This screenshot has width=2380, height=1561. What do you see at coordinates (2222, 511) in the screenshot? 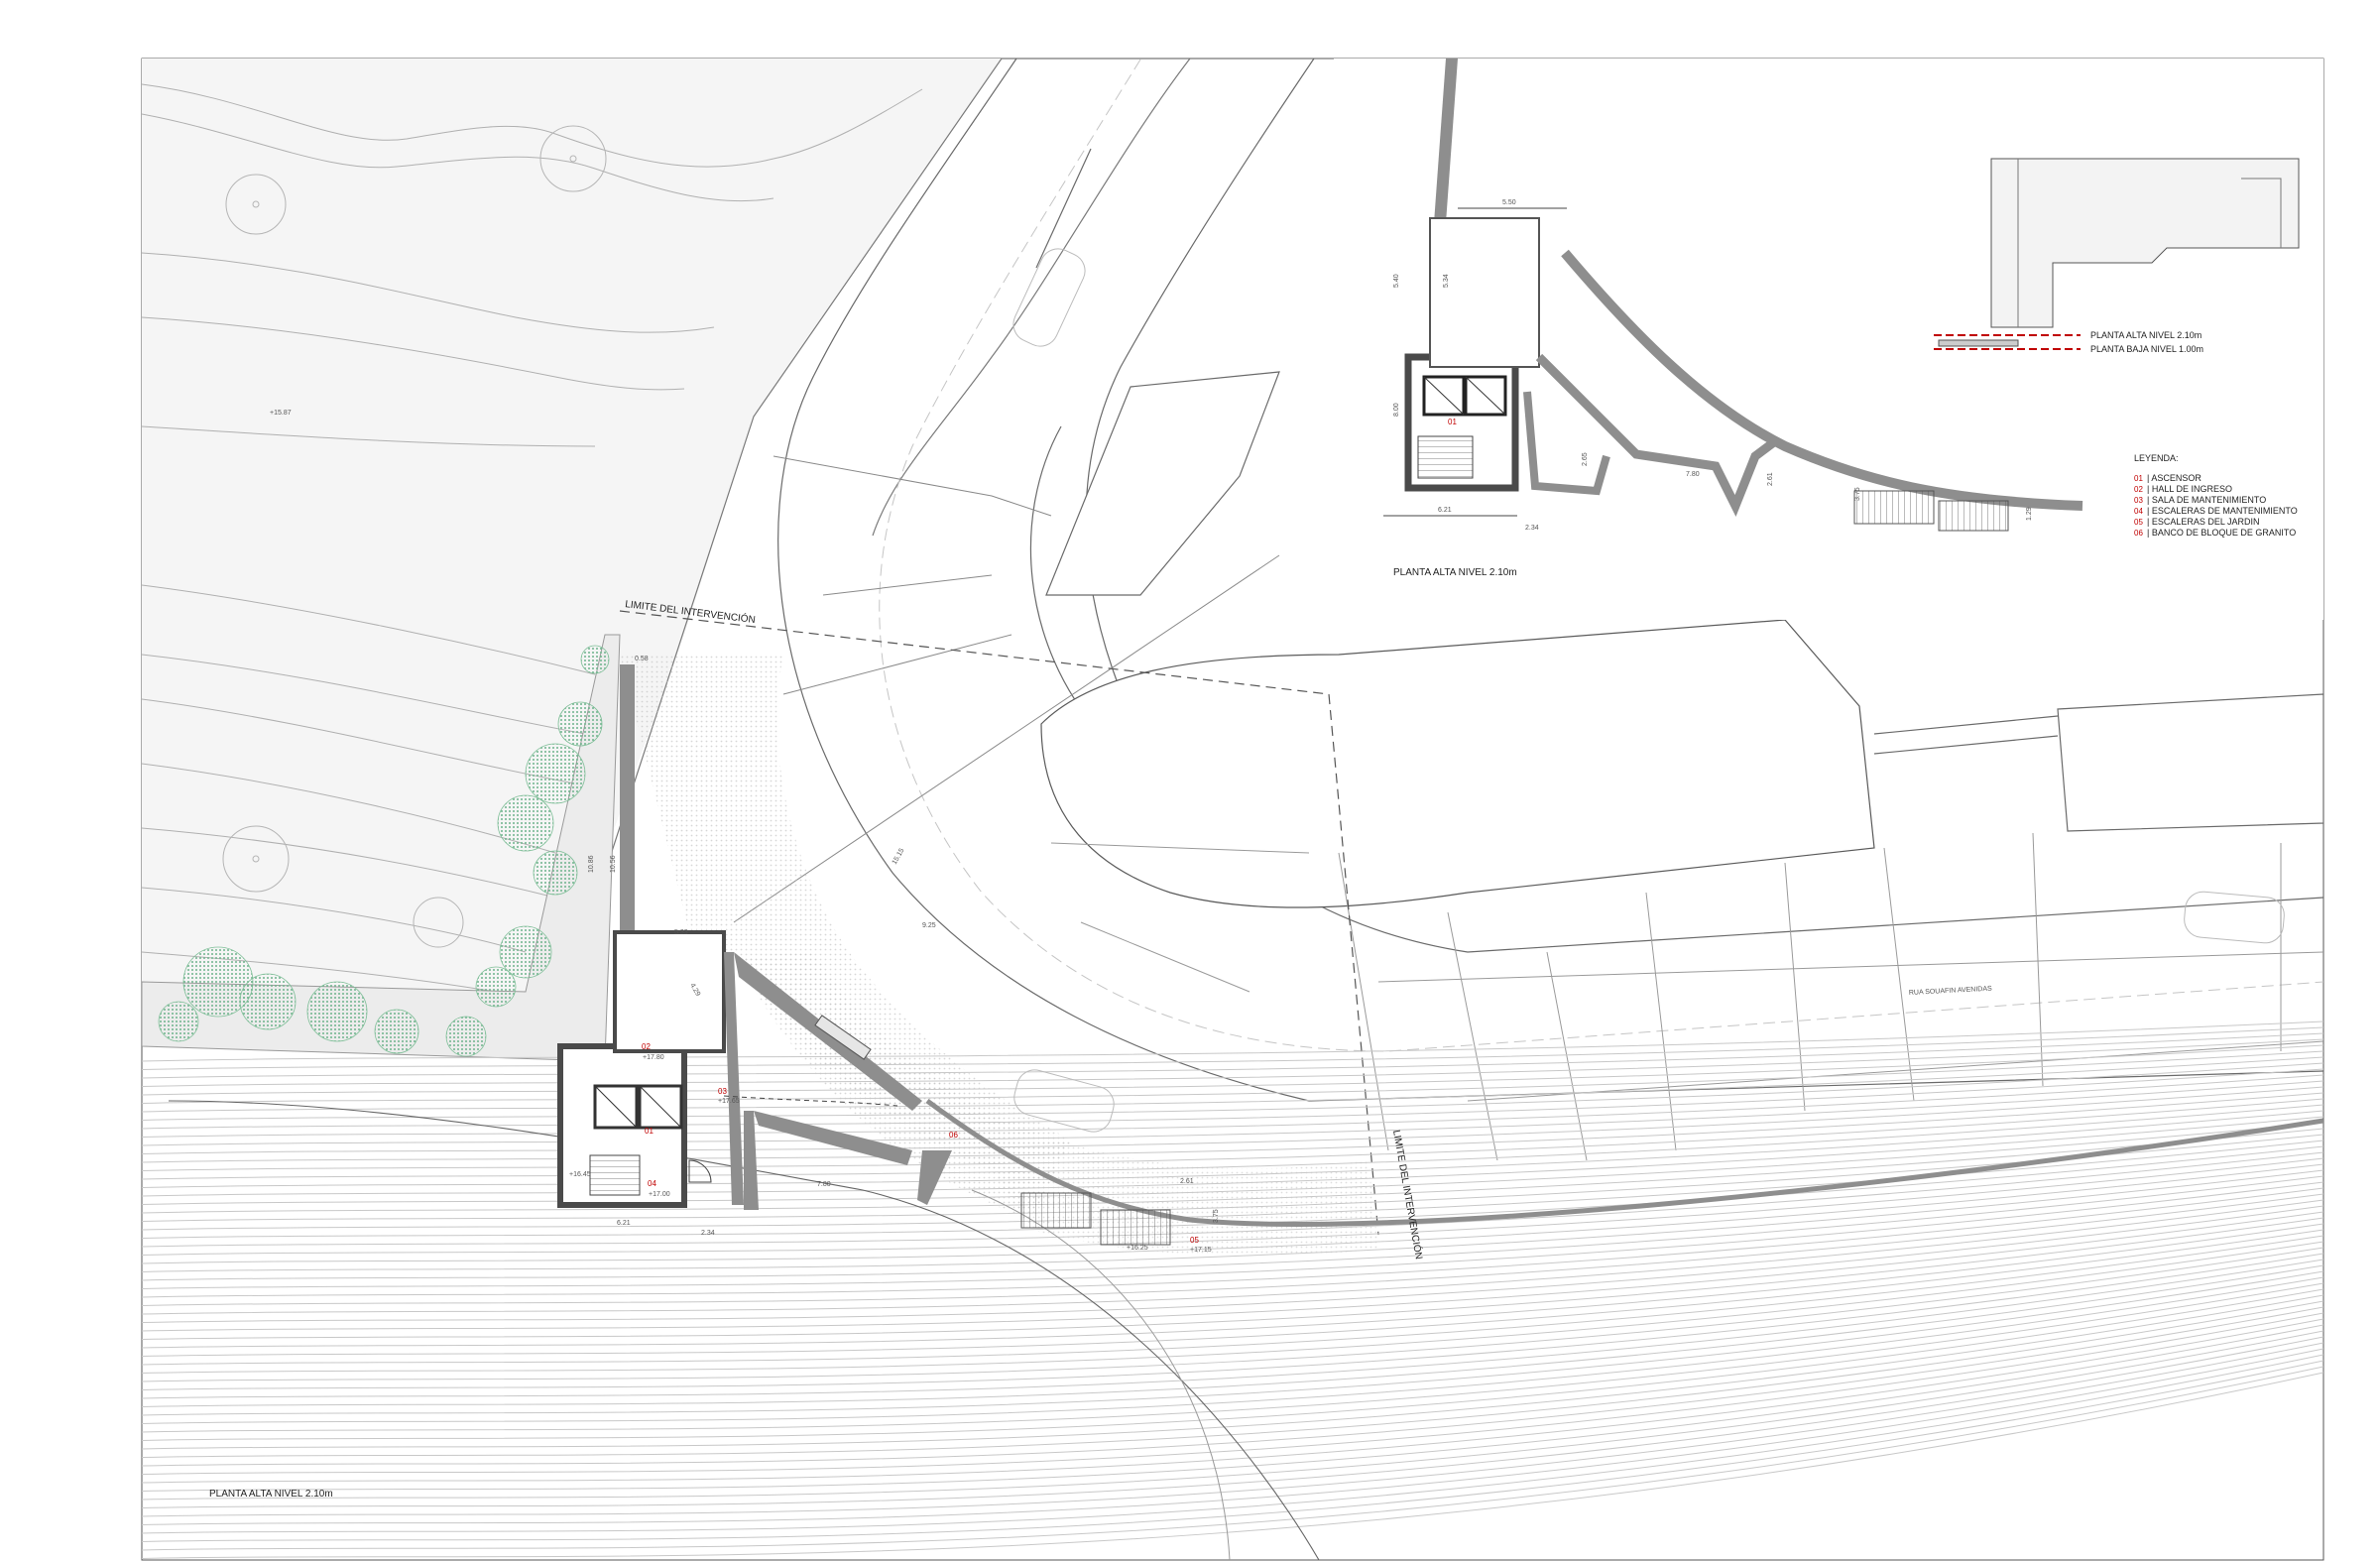
I see `legend-text-04: | ESCALERAS DE MANTENIMIENTO` at bounding box center [2222, 511].